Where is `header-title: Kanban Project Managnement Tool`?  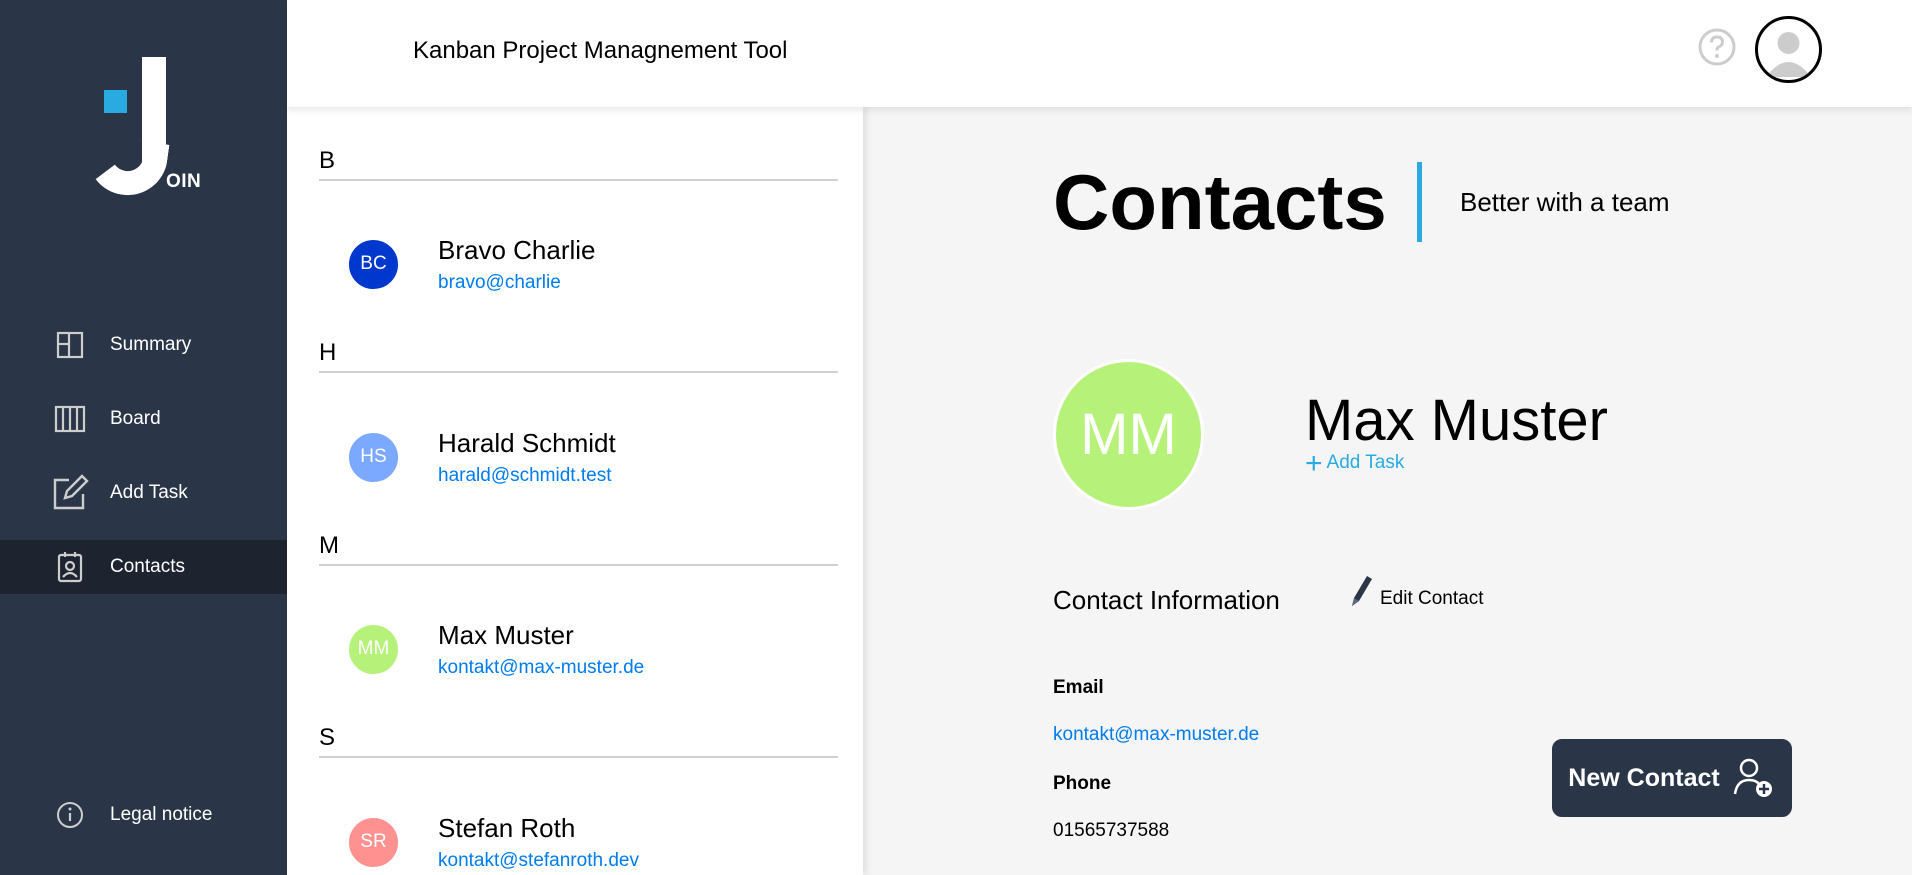 header-title: Kanban Project Managnement Tool is located at coordinates (600, 50).